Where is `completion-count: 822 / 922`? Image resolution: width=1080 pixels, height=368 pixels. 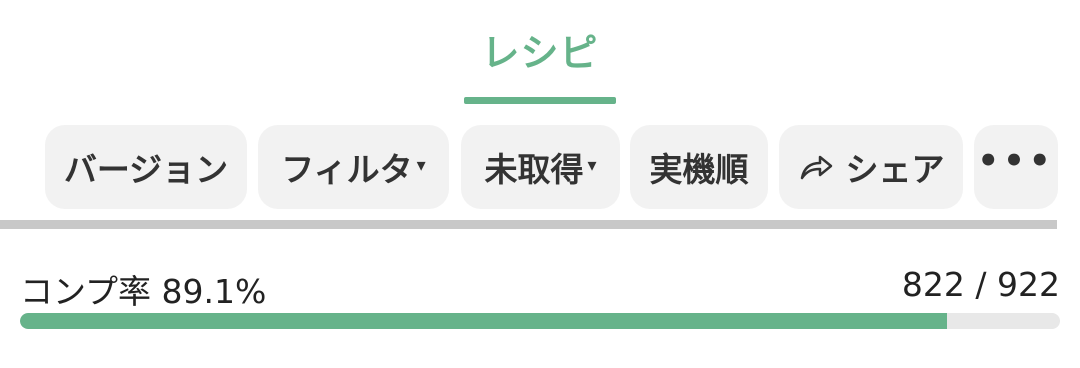 completion-count: 822 / 922 is located at coordinates (980, 284).